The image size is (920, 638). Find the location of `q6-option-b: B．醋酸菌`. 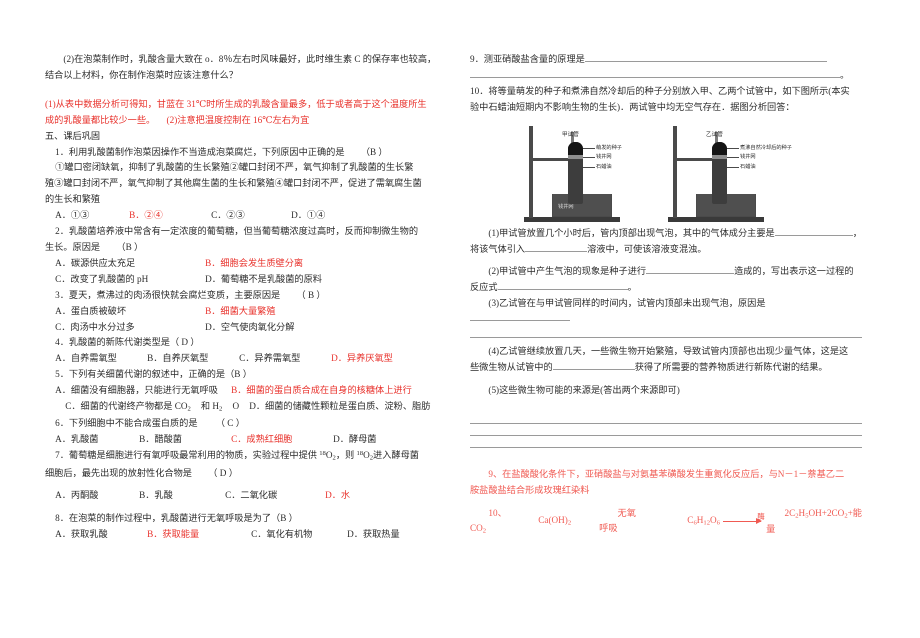

q6-option-b: B．醋酸菌 is located at coordinates (175, 439).